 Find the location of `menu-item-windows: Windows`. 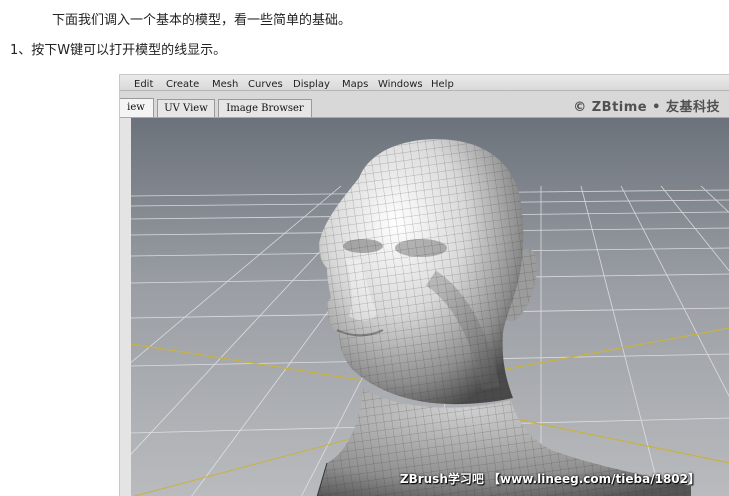

menu-item-windows: Windows is located at coordinates (400, 84).